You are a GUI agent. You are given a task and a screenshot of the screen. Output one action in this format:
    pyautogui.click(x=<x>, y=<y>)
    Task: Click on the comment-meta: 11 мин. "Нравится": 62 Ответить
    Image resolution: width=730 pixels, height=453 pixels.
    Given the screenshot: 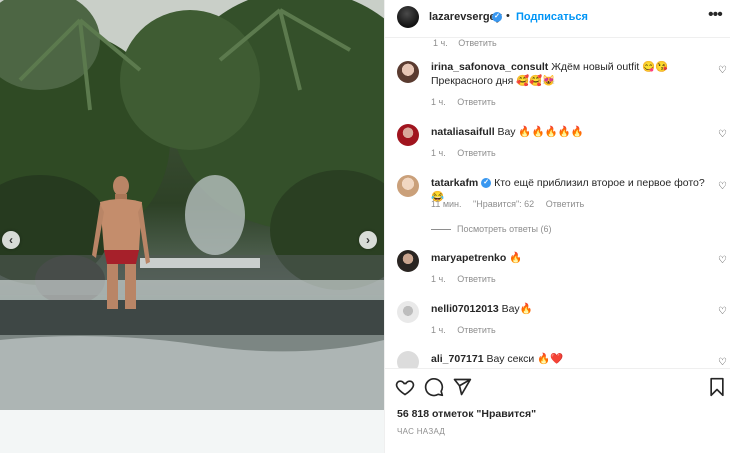 What is the action you would take?
    pyautogui.click(x=512, y=204)
    